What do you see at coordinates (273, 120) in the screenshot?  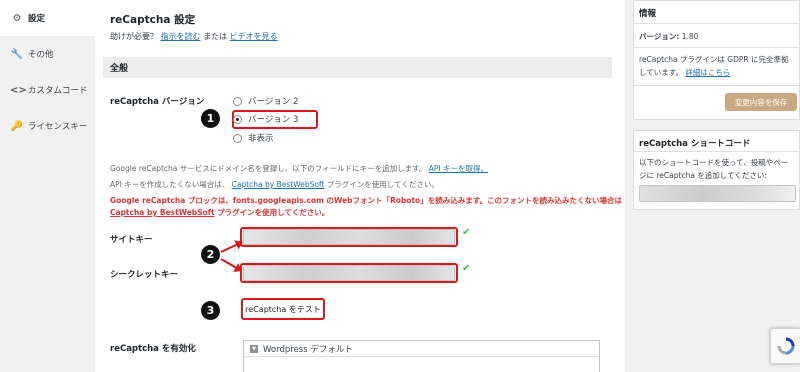 I see `radio-version-3-label: バージョン 3` at bounding box center [273, 120].